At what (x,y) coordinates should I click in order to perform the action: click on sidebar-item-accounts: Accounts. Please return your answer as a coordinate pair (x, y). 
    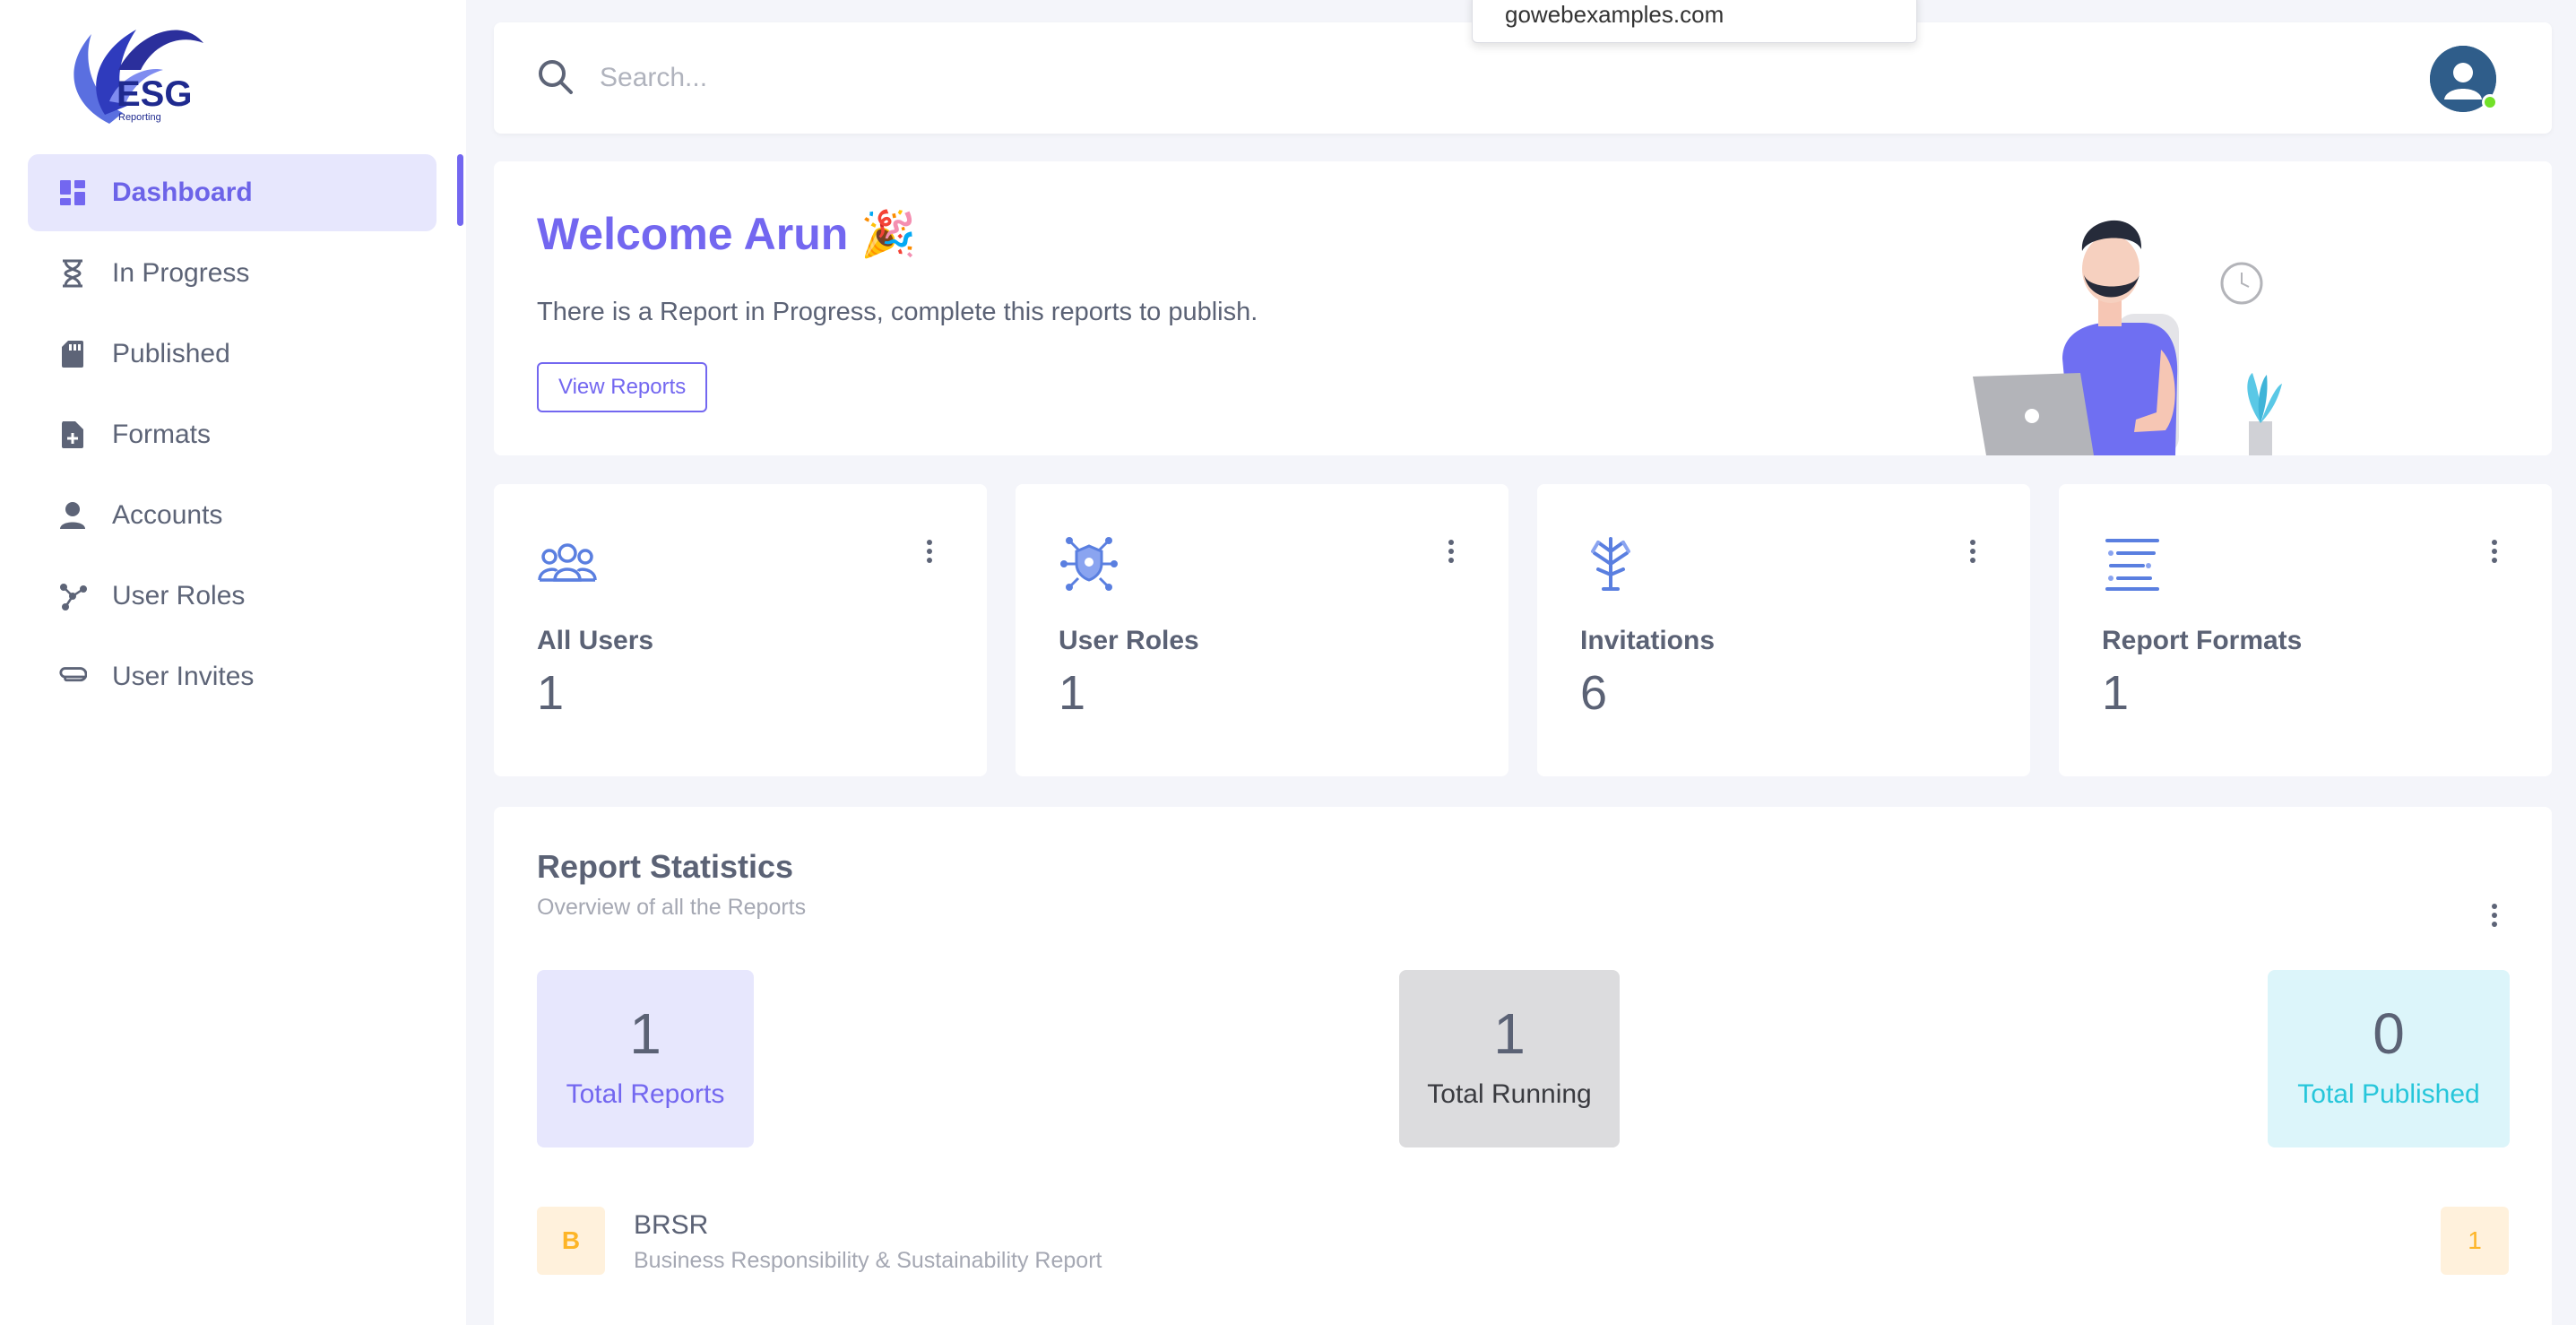
    Looking at the image, I should click on (232, 515).